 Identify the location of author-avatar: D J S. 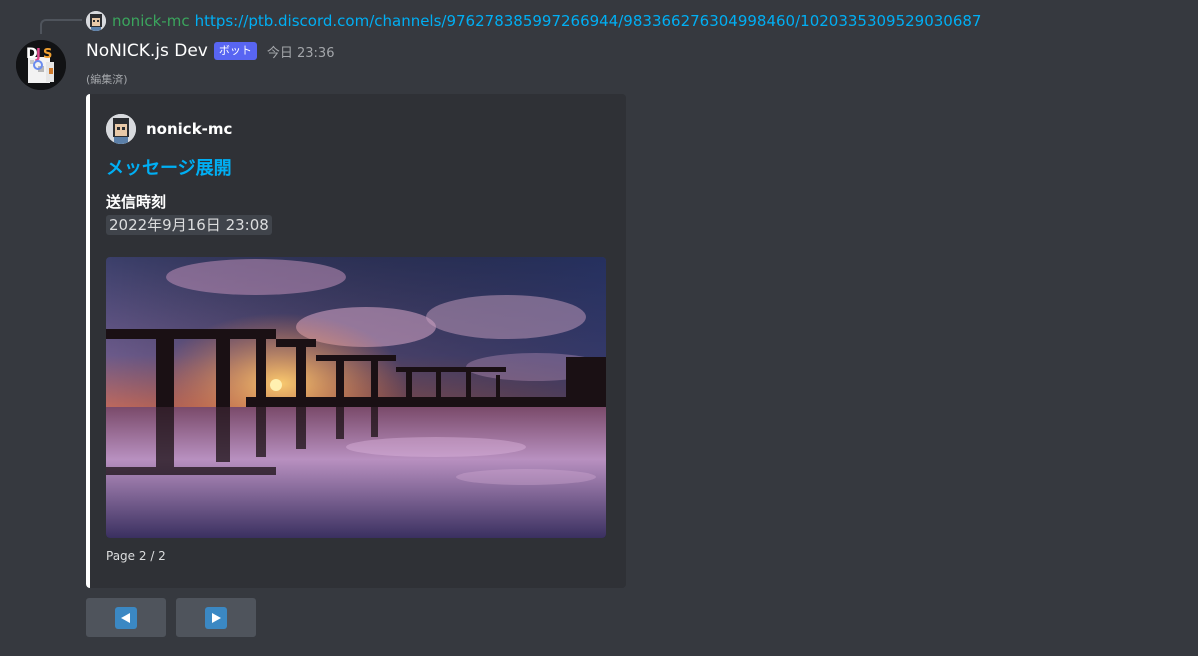
(41, 65).